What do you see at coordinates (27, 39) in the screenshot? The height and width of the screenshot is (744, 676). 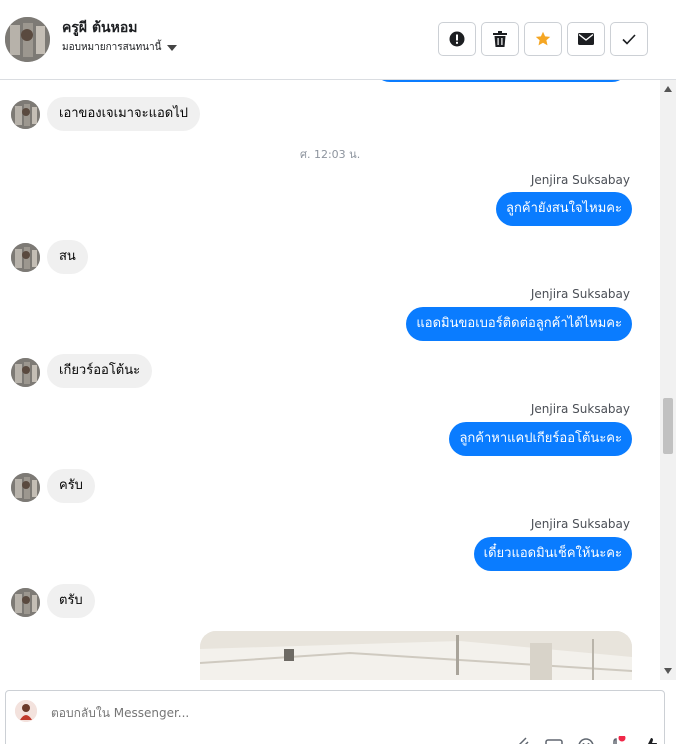 I see `contact-avatar` at bounding box center [27, 39].